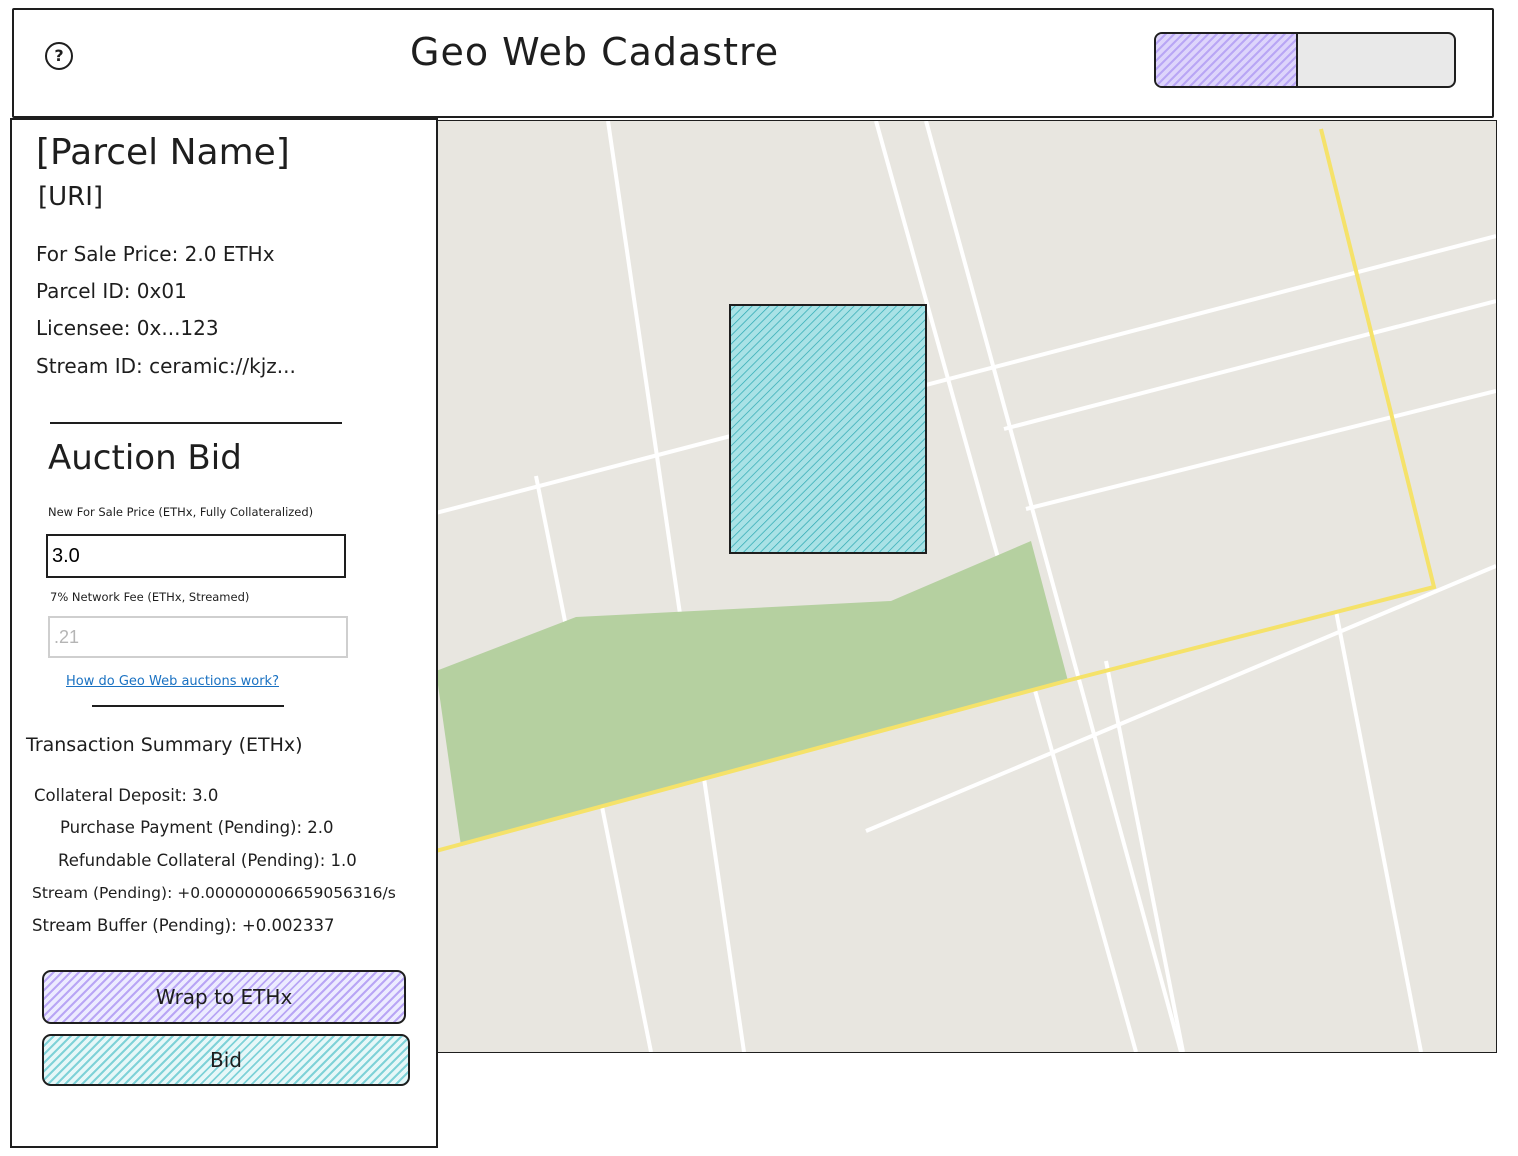  I want to click on stream-buffer: Stream Buffer (Pending): +0.002337, so click(183, 925).